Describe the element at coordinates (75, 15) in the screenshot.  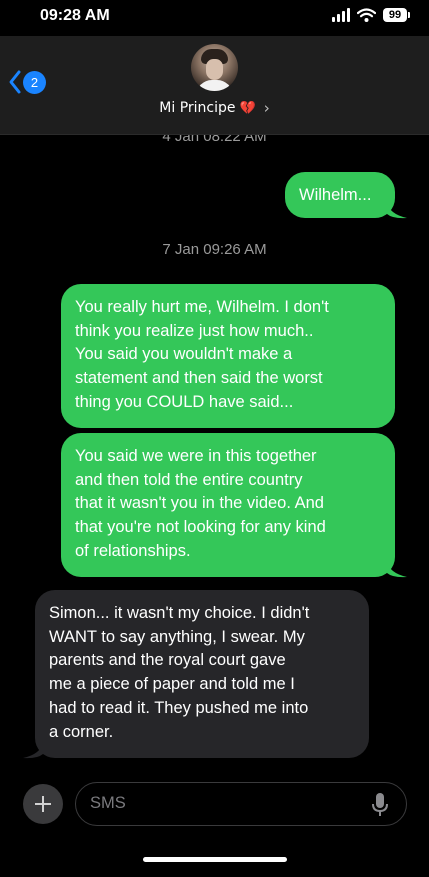
I see `status-time: 09:28 AM` at that location.